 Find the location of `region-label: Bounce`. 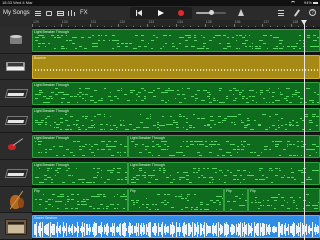

region-label: Bounce is located at coordinates (40, 58).